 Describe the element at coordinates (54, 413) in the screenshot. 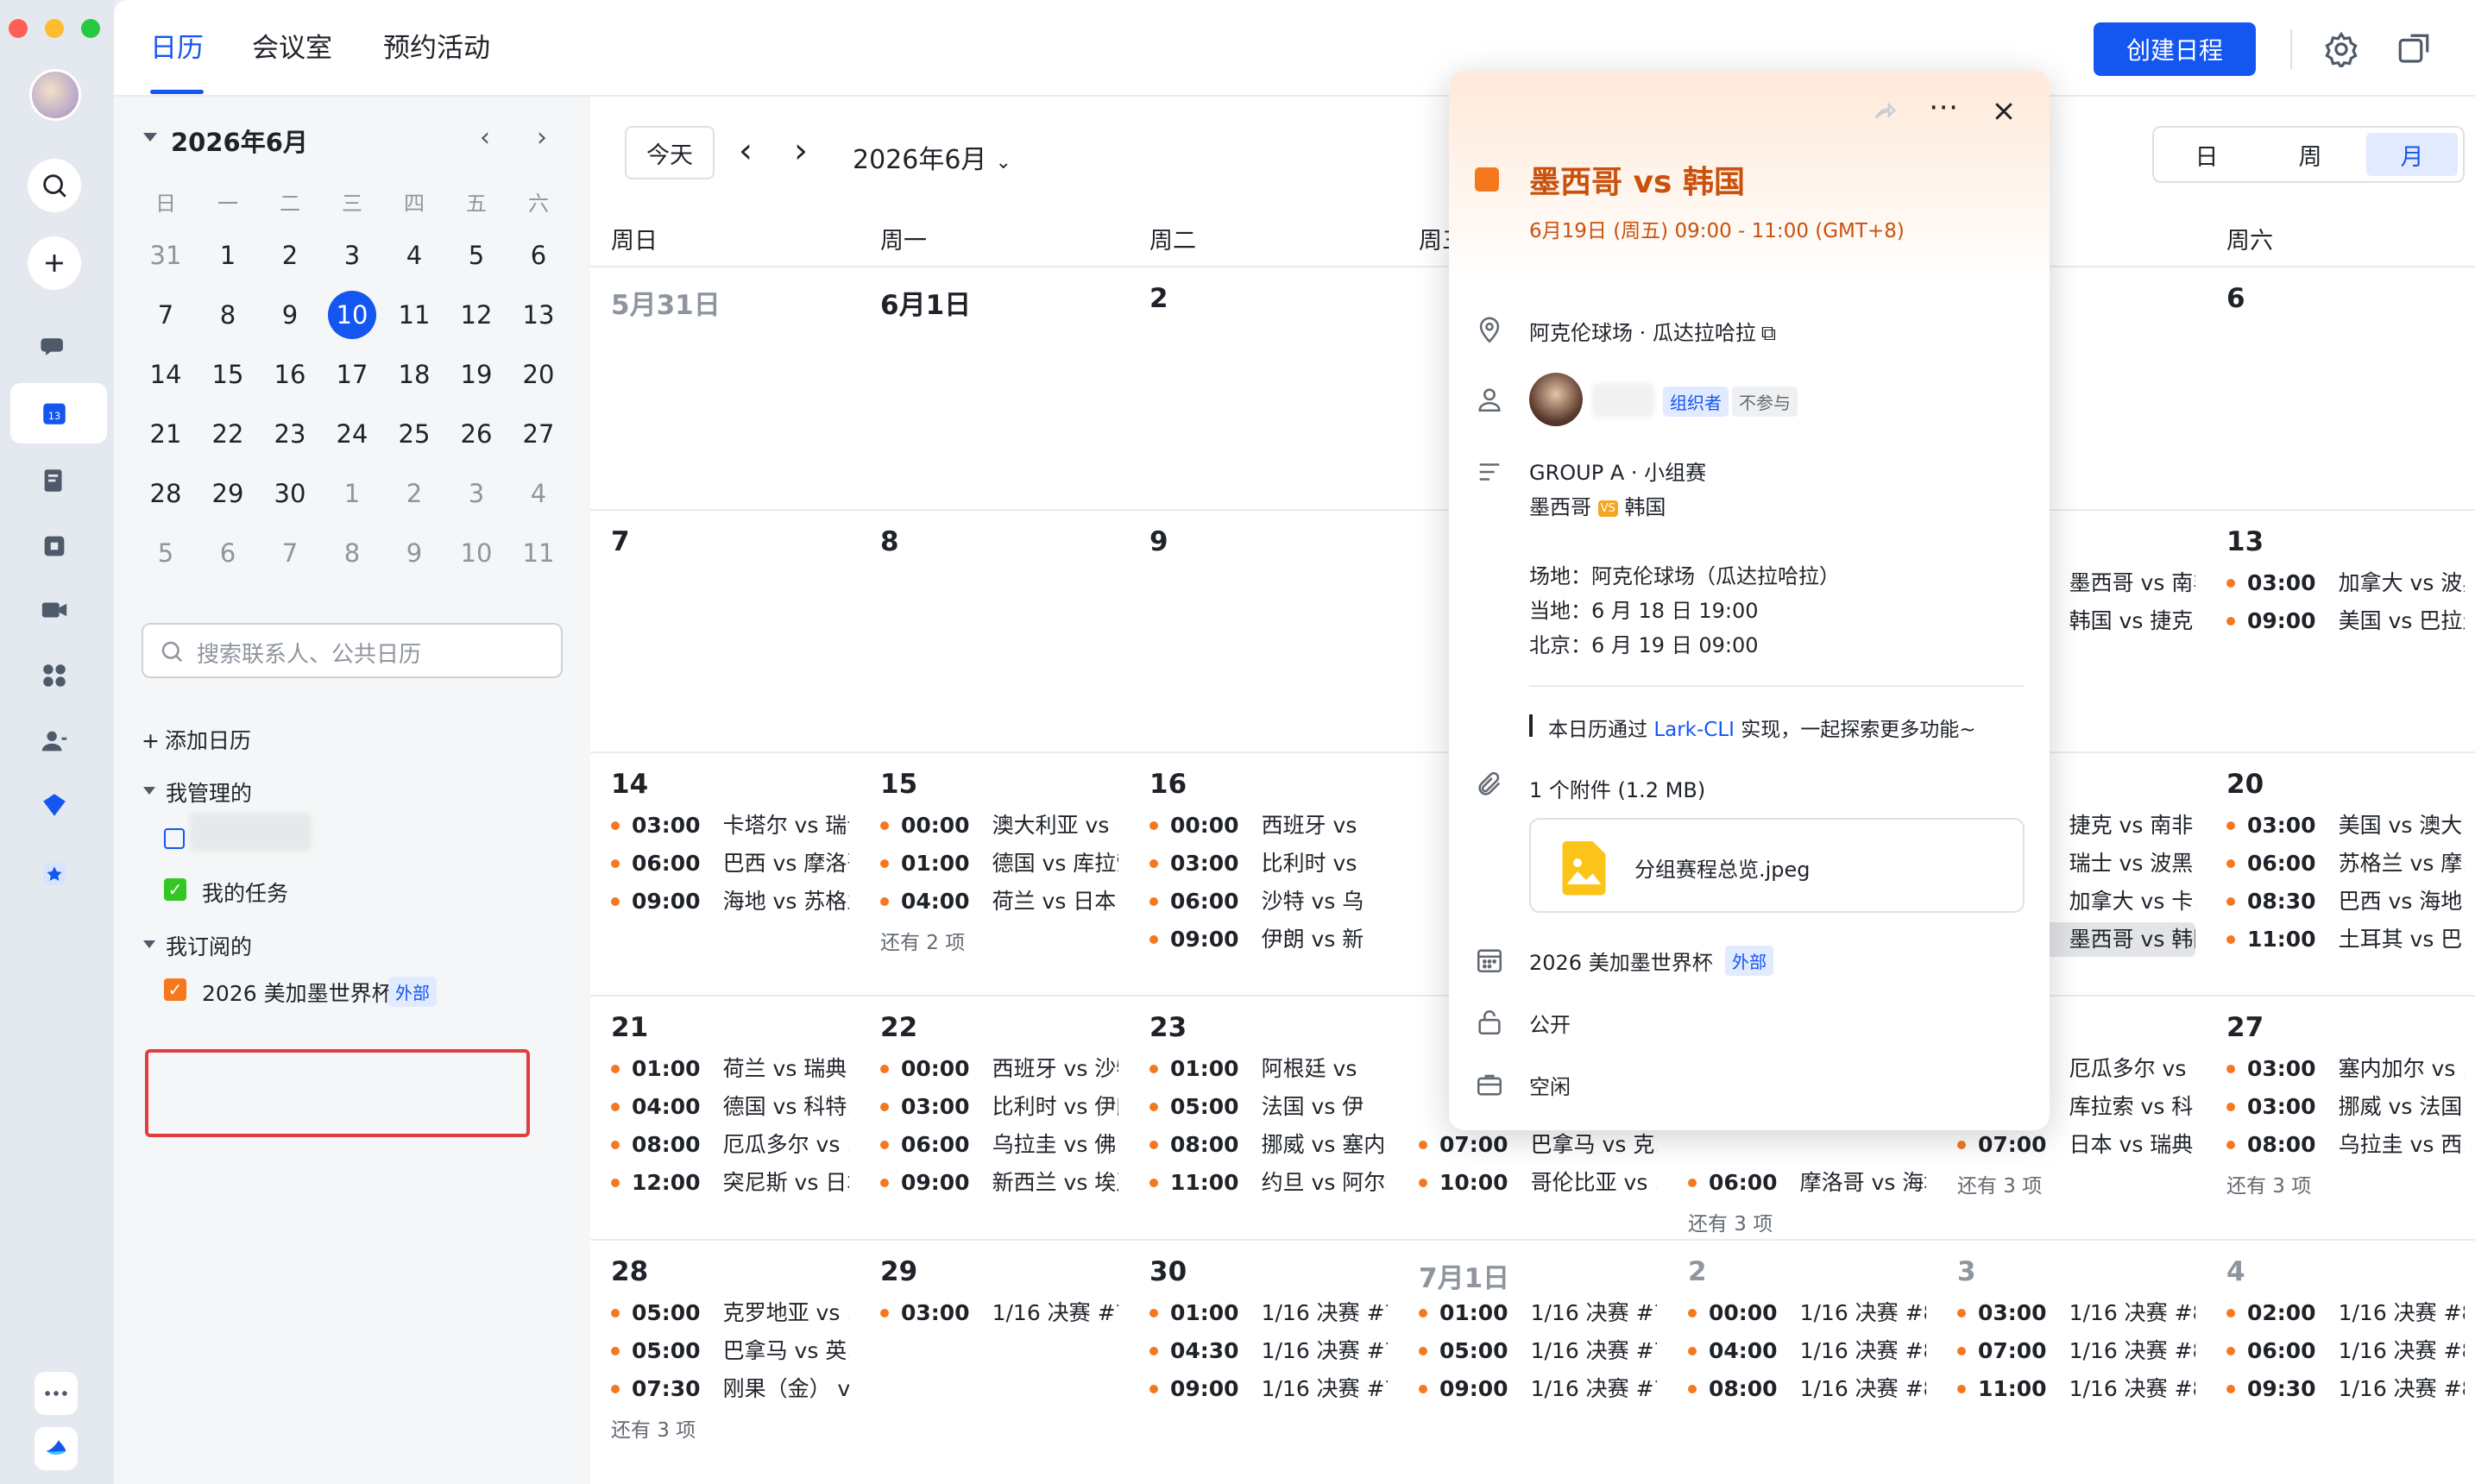

I see `calendar-icon: 13` at that location.